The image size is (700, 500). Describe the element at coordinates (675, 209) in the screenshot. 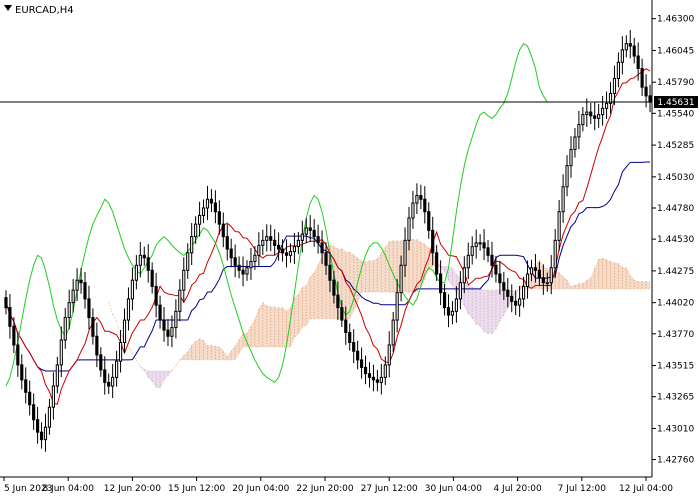

I see `y-tick-label: 1.44780` at that location.